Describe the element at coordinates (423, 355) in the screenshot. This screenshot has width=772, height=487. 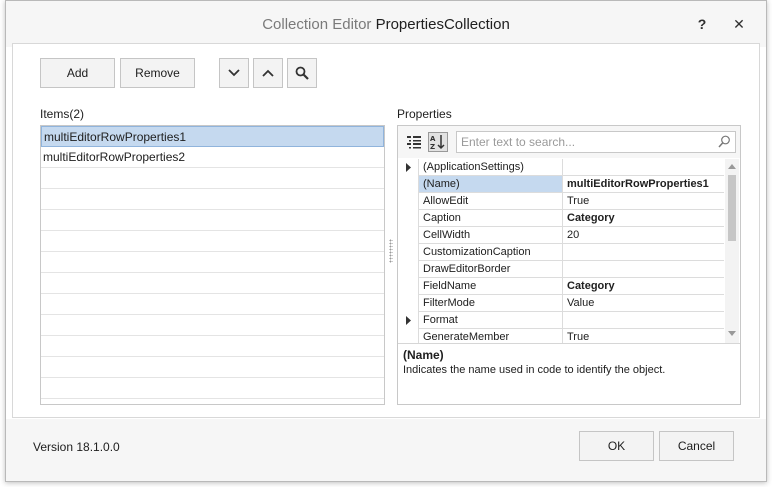
I see `description-title: (Name)` at that location.